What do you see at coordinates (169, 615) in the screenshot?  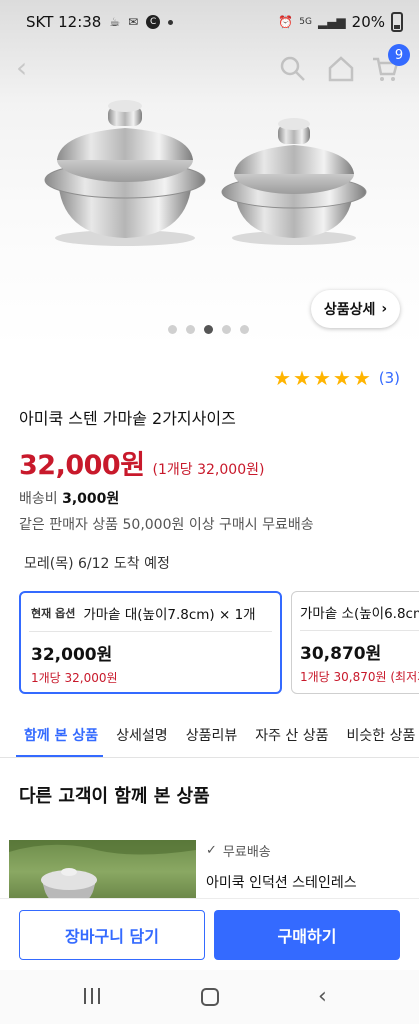 I see `option-name: 가마솥 대(높이7.8cm) × 1개` at bounding box center [169, 615].